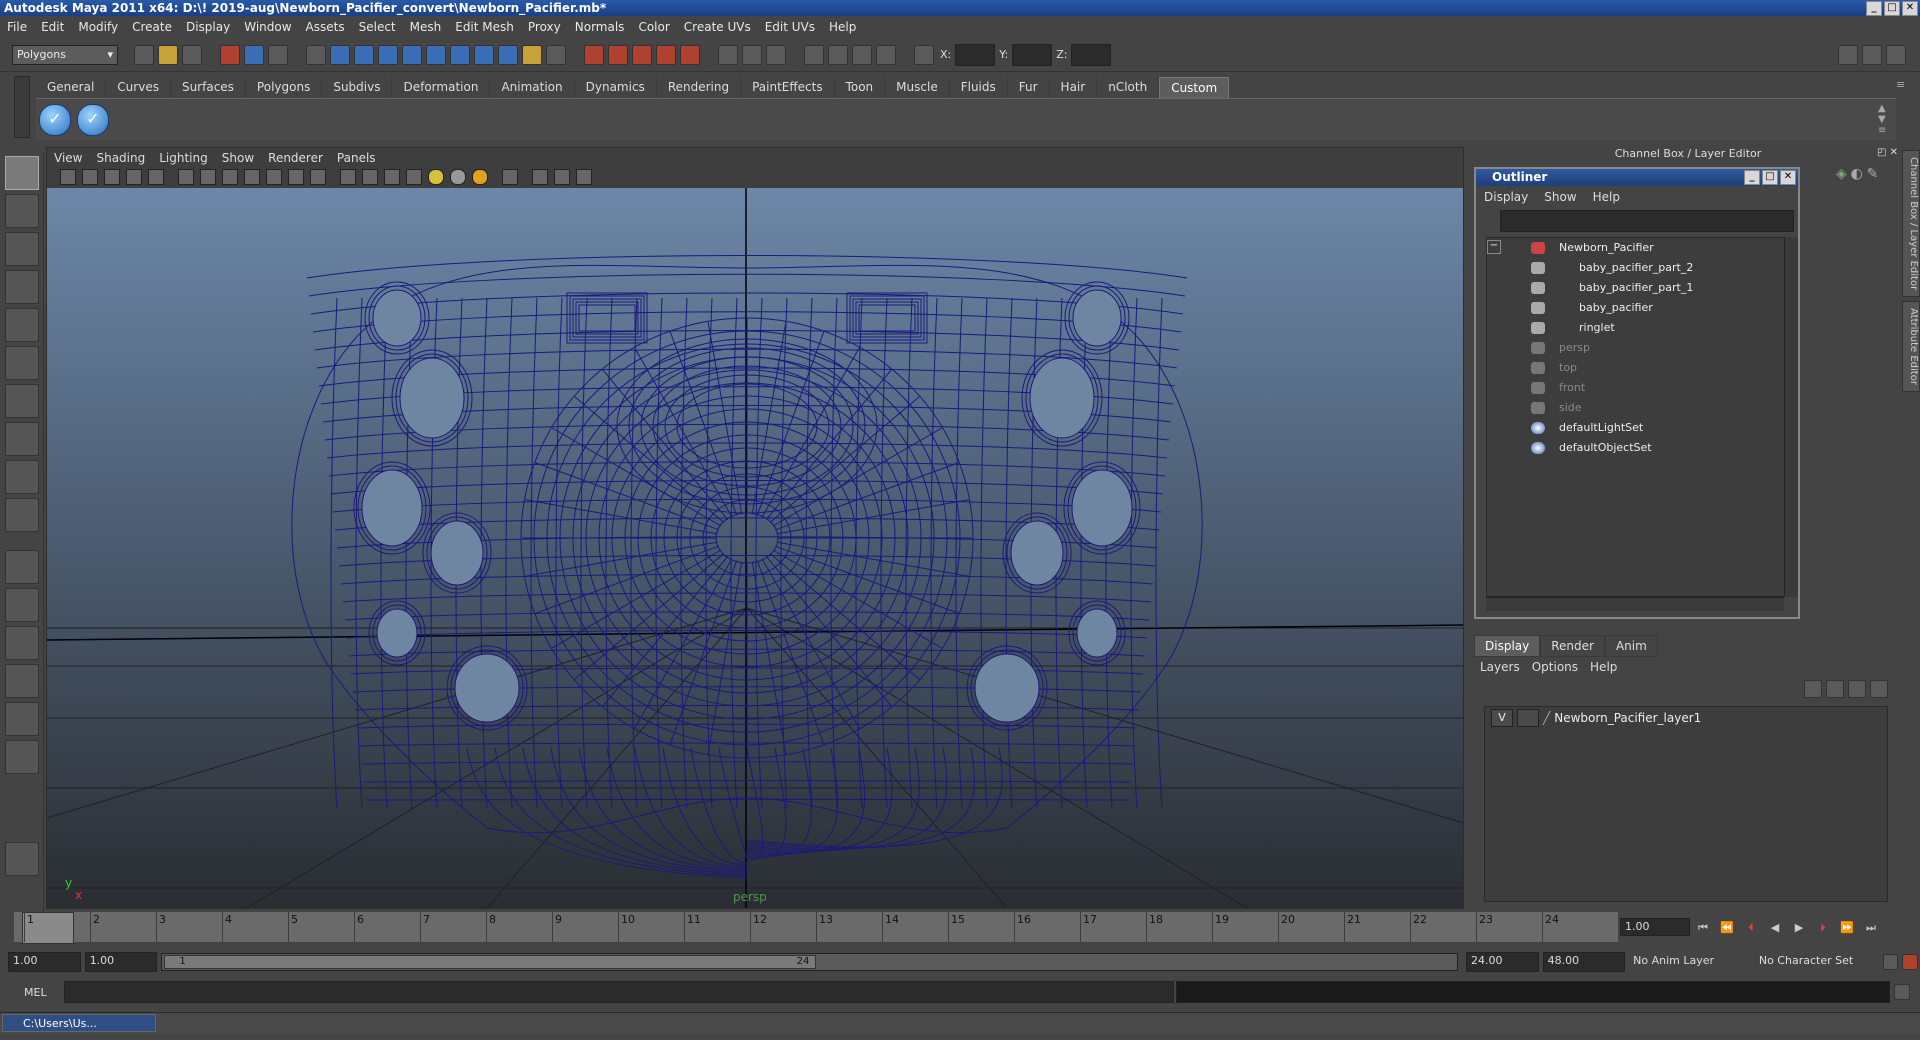 This screenshot has width=1920, height=1040. I want to click on bookmark-icon, so click(112, 177).